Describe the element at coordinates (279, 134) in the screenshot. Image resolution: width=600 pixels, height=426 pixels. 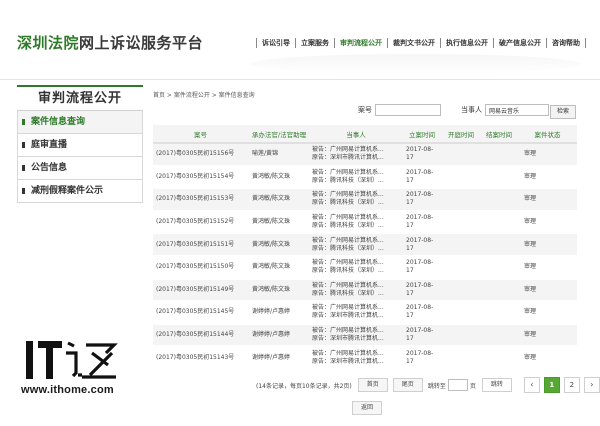
I see `column-header-judge: 承办法官/法官助理` at that location.